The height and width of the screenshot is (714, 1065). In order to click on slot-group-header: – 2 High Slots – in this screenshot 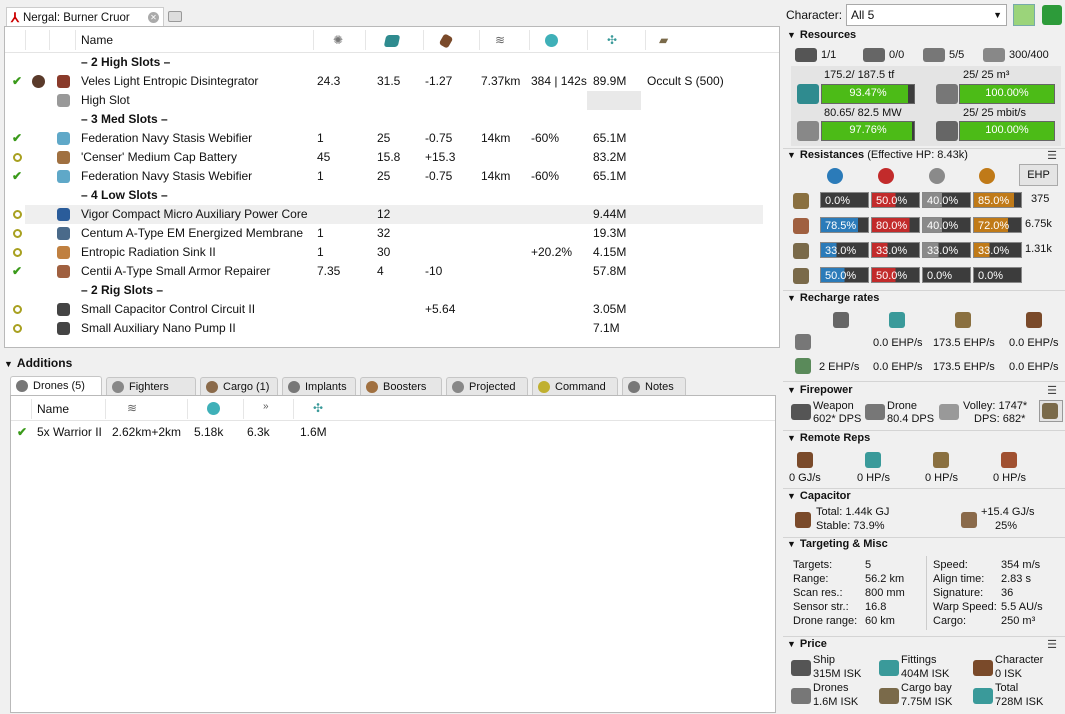, I will do `click(392, 62)`.